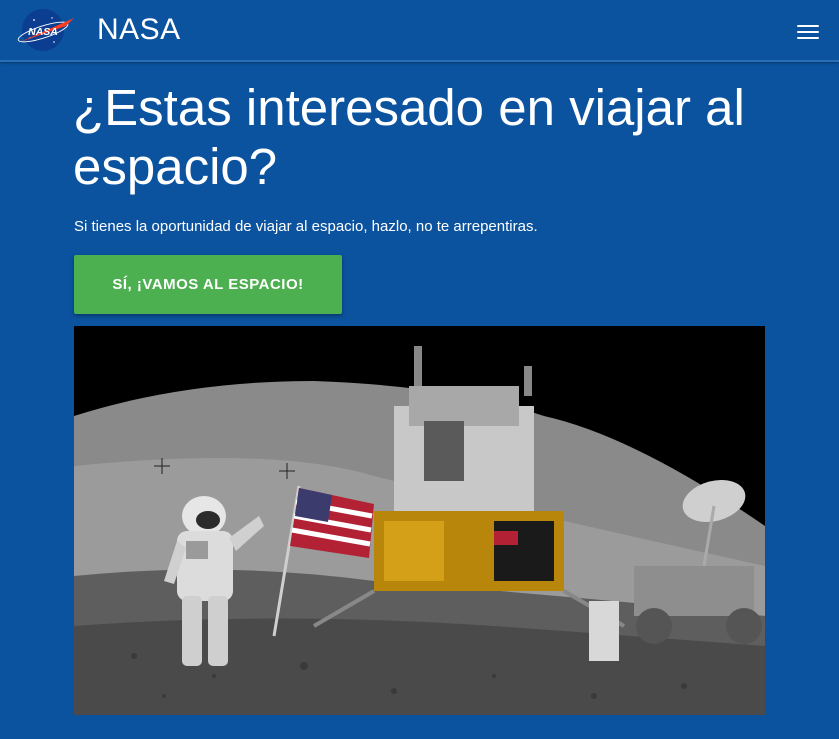 The image size is (839, 739). I want to click on hamburger-menu-icon, so click(808, 32).